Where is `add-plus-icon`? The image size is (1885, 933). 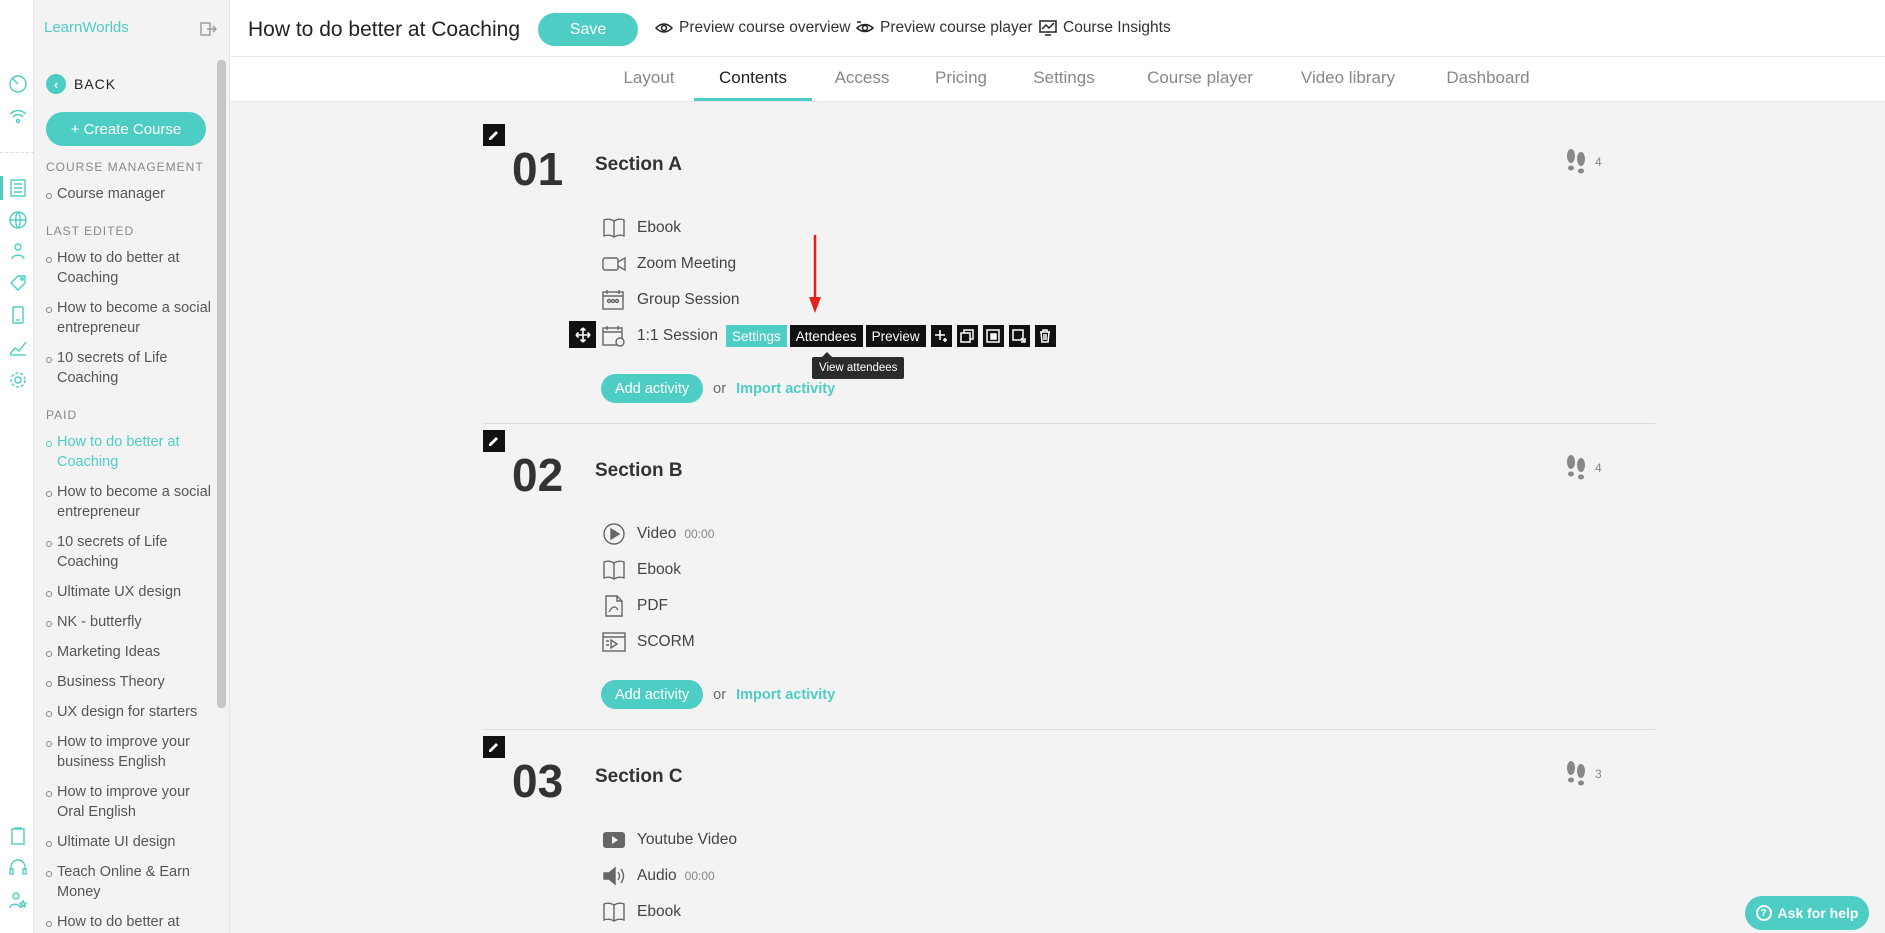 add-plus-icon is located at coordinates (941, 336).